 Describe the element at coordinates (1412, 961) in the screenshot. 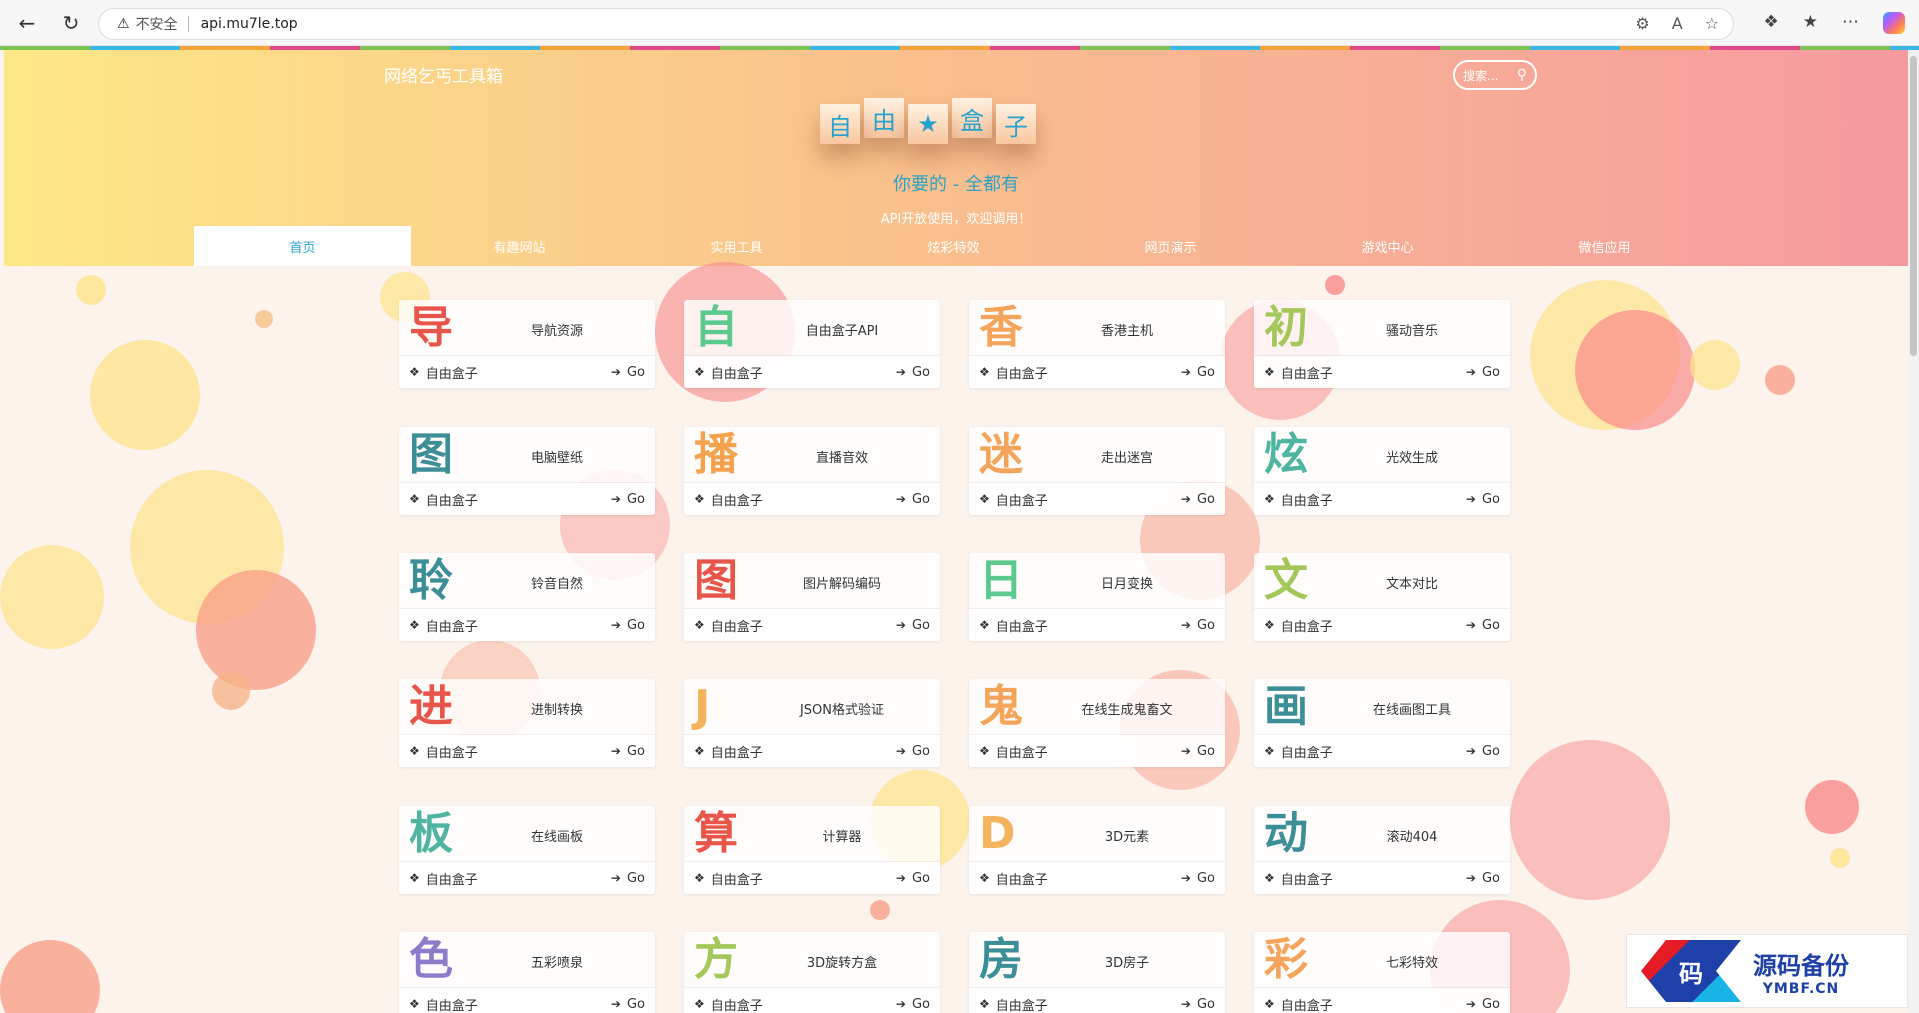

I see `card-title: 七彩特效` at that location.